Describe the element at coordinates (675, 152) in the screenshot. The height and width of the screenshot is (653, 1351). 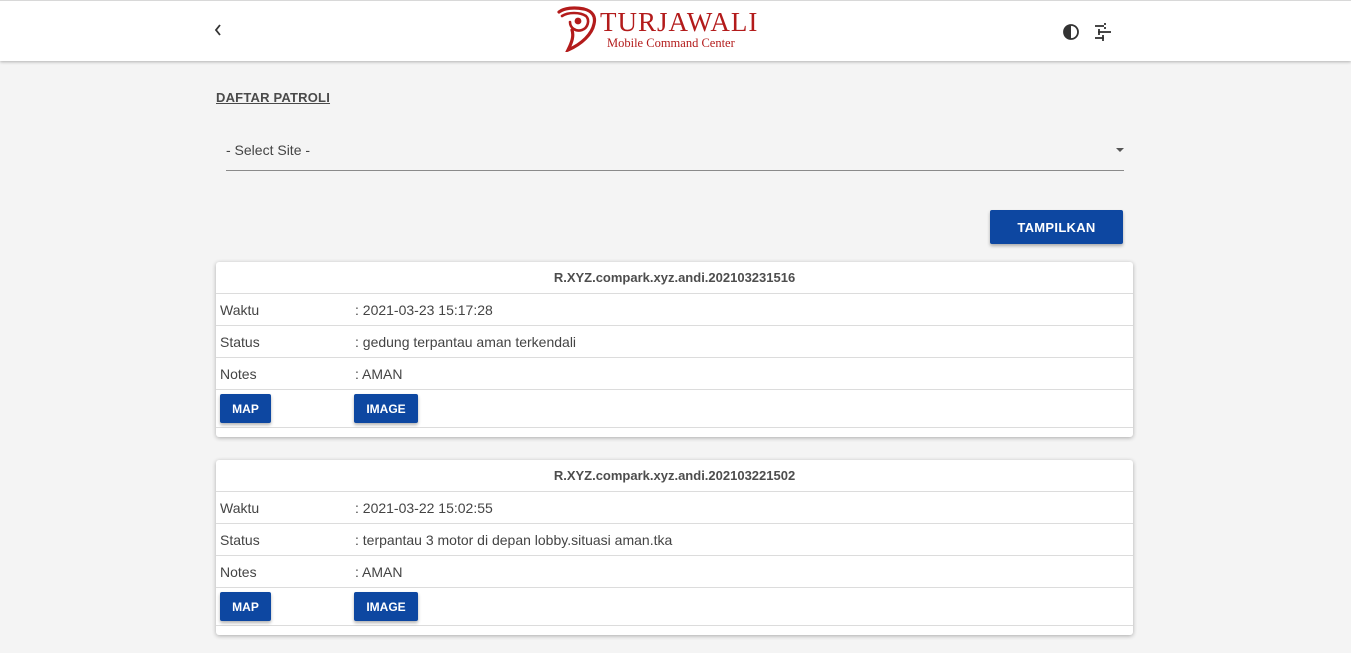
I see `site-select: - Select Site -` at that location.